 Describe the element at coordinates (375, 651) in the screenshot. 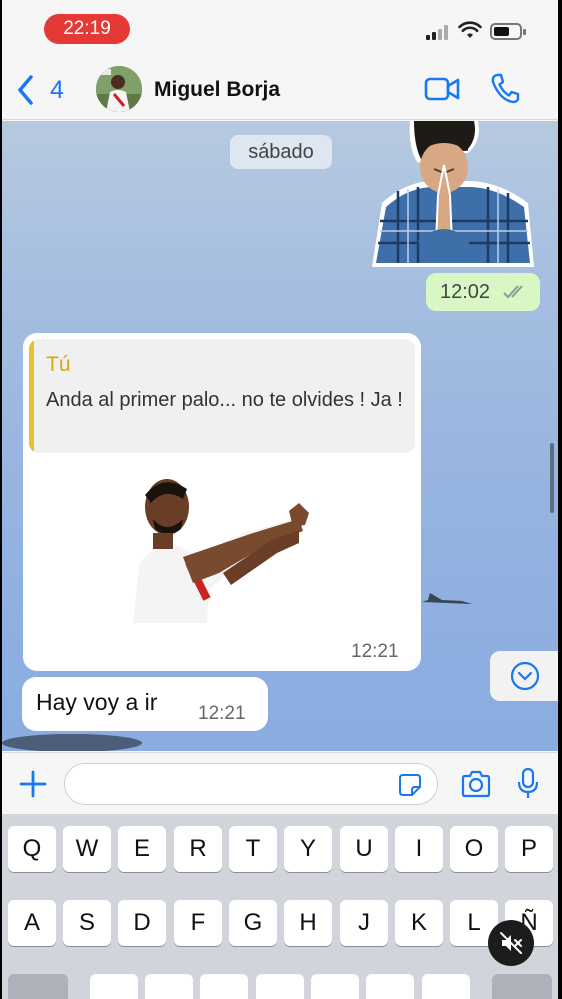

I see `received-message-time: 12:21` at that location.